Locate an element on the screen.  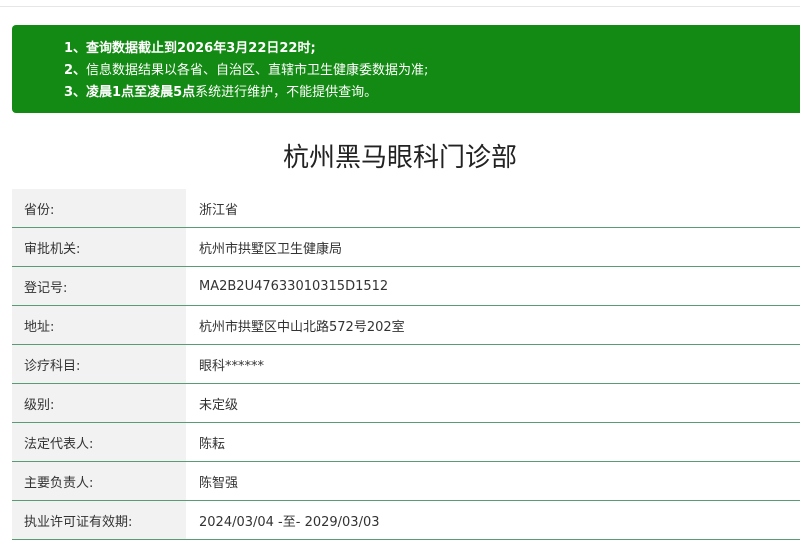
notice-line-1-text: 查询数据截止到2026年3月22日22时; is located at coordinates (201, 48).